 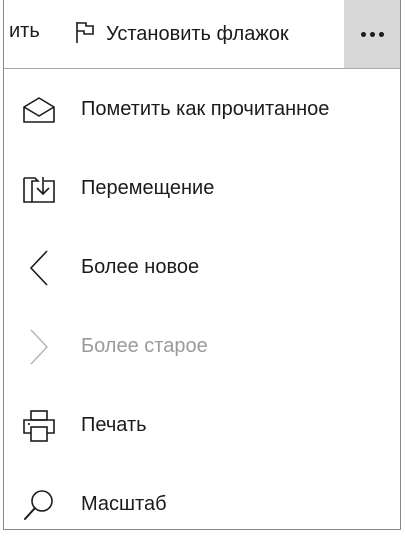 I want to click on menu-item-label: Масштаб, so click(x=124, y=504).